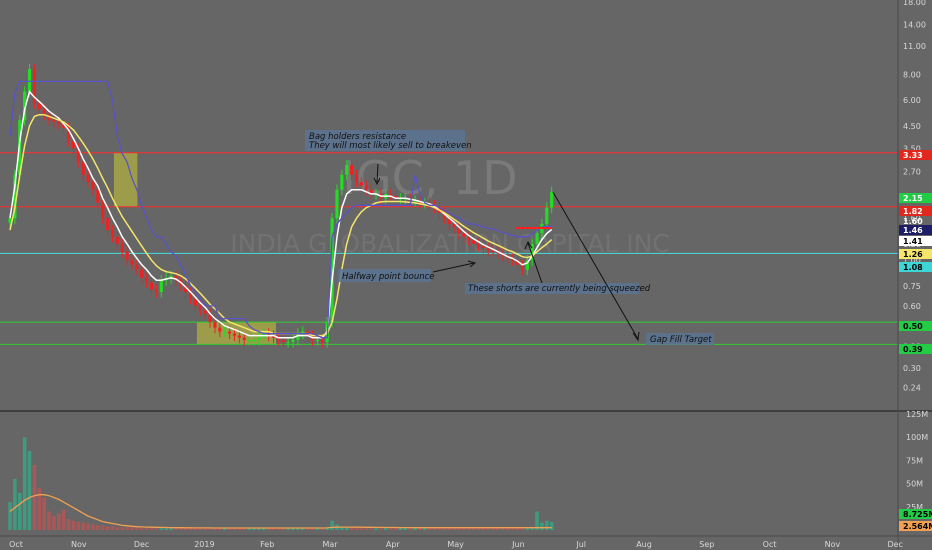  Describe the element at coordinates (913, 326) in the screenshot. I see `price-tag-8-label: 0.50` at that location.